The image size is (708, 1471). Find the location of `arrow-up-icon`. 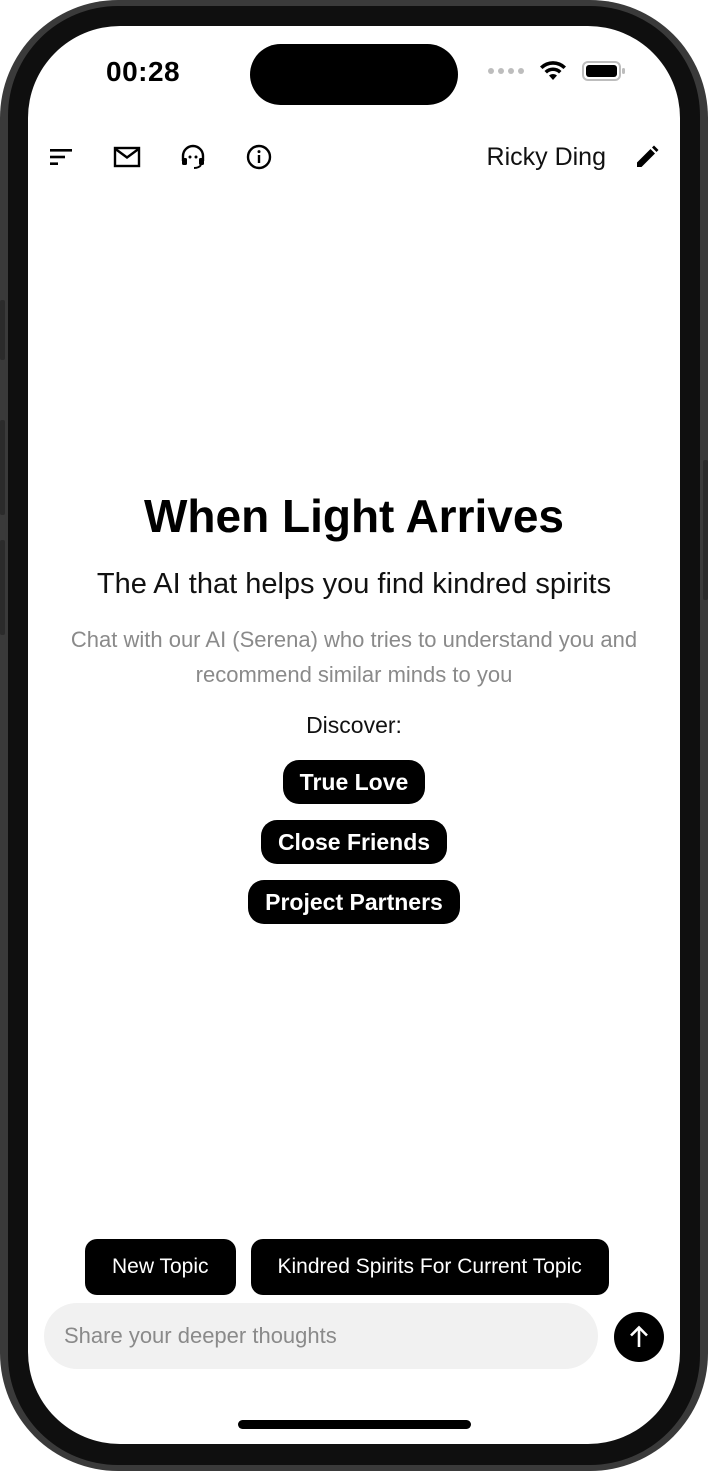

arrow-up-icon is located at coordinates (639, 1336).